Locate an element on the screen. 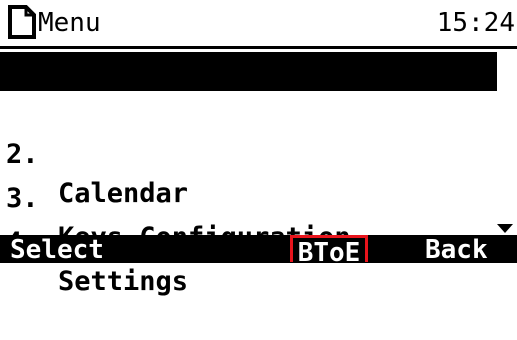 This screenshot has height=340, width=517. menu-item-calendar: 2. Calendar is located at coordinates (94, 152).